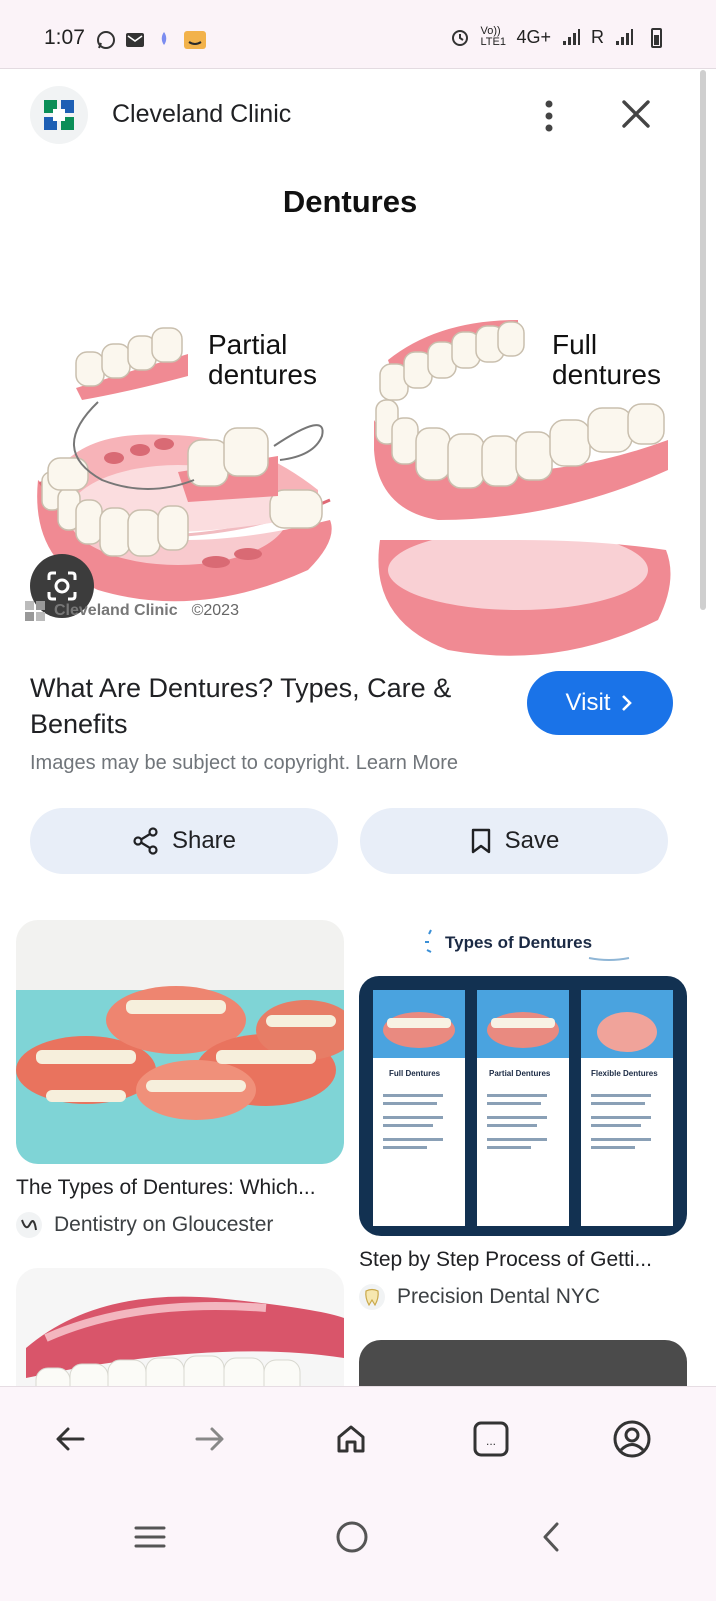 The width and height of the screenshot is (716, 1601). I want to click on related-source-2: Precision Dental NYC, so click(524, 1297).